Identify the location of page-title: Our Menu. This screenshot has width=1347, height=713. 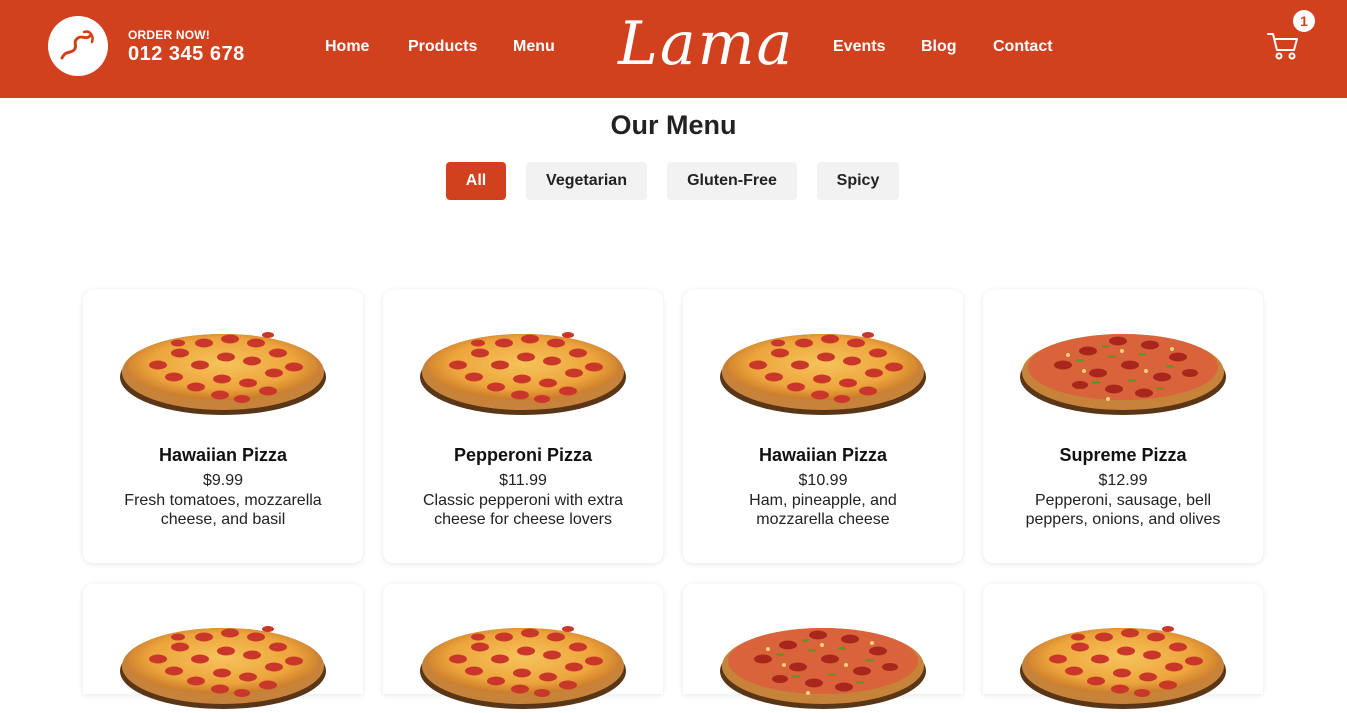
(673, 125).